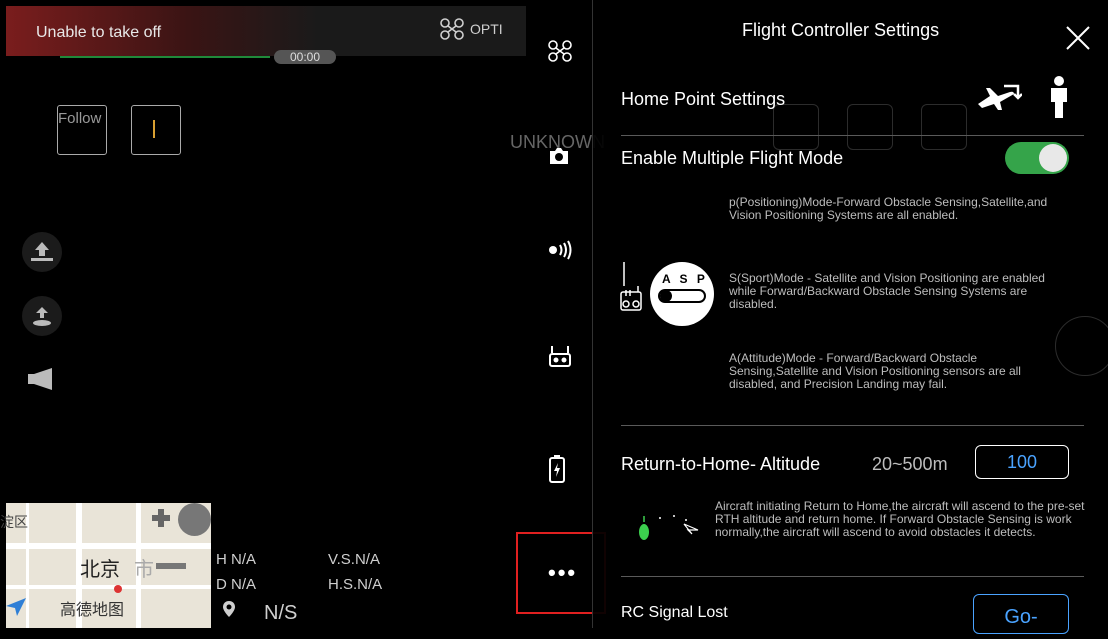  Describe the element at coordinates (14, 522) in the screenshot. I see `map-district-label: 淀区` at that location.